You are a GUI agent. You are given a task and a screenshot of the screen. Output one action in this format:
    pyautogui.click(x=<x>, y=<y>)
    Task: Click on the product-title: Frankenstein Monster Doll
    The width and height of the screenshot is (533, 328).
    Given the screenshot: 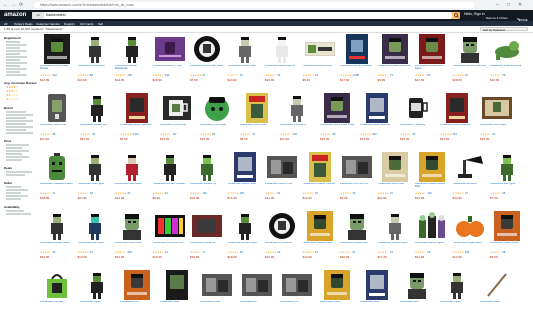 What is the action you would take?
    pyautogui.click(x=97, y=128)
    